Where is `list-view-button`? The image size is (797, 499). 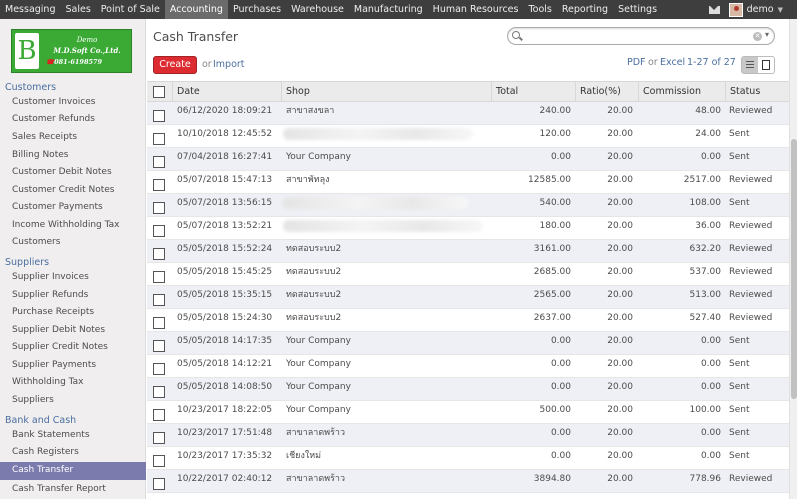
list-view-button is located at coordinates (750, 65).